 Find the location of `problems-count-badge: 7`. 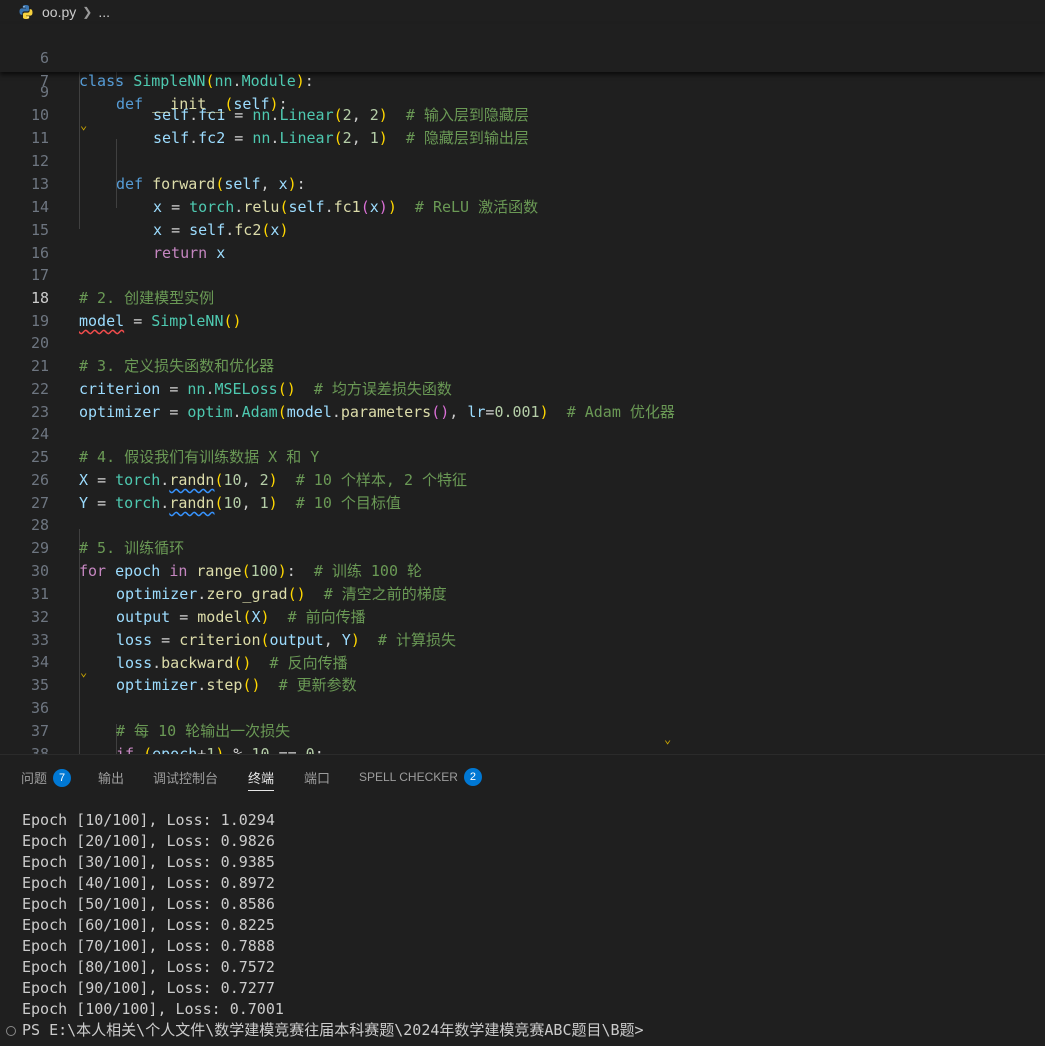

problems-count-badge: 7 is located at coordinates (62, 777).